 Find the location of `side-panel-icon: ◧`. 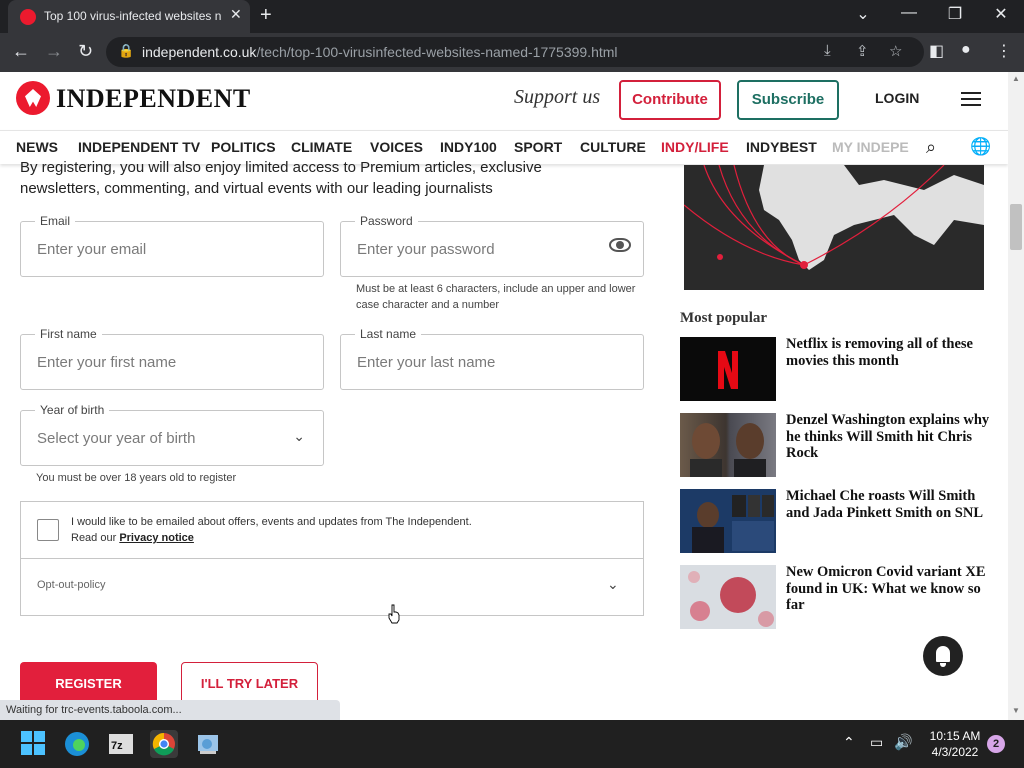

side-panel-icon: ◧ is located at coordinates (936, 51).